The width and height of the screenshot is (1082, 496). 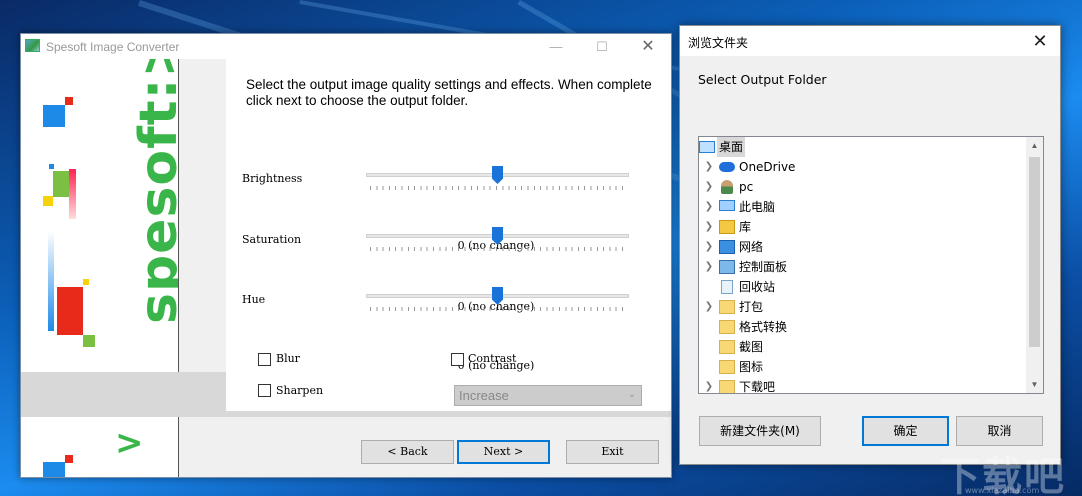 What do you see at coordinates (113, 47) in the screenshot?
I see `window-title: Spesoft Image Converter` at bounding box center [113, 47].